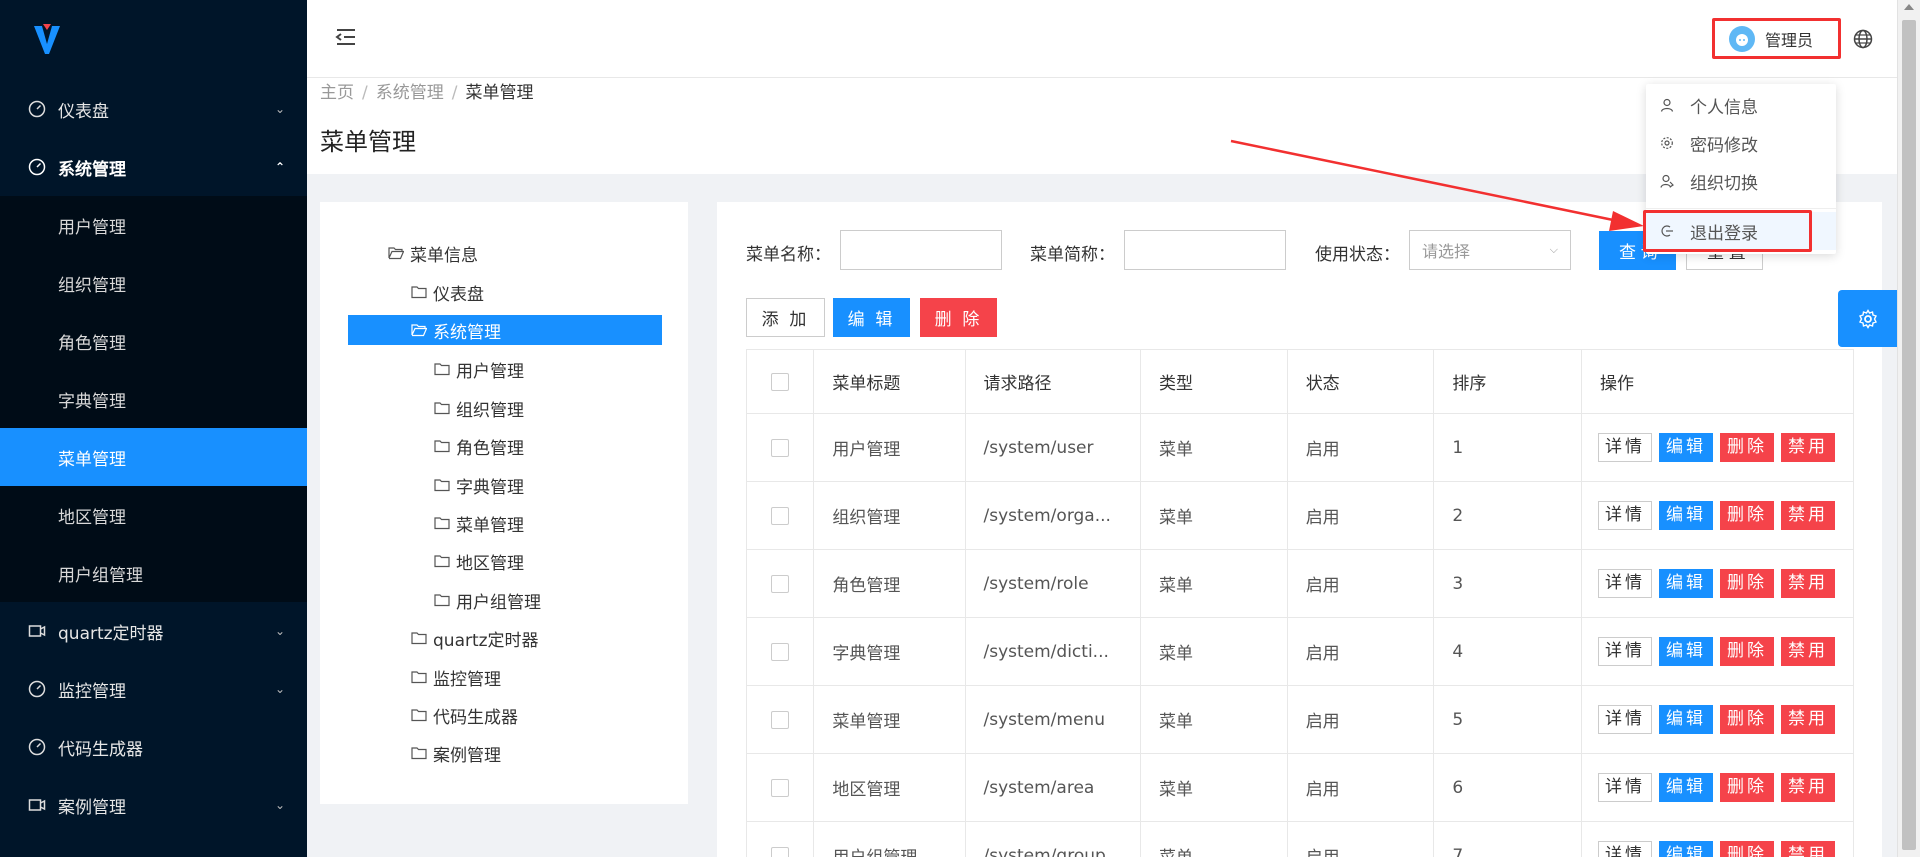 The width and height of the screenshot is (1920, 857). I want to click on sidebar-item-menu: 菜单管理, so click(153, 457).